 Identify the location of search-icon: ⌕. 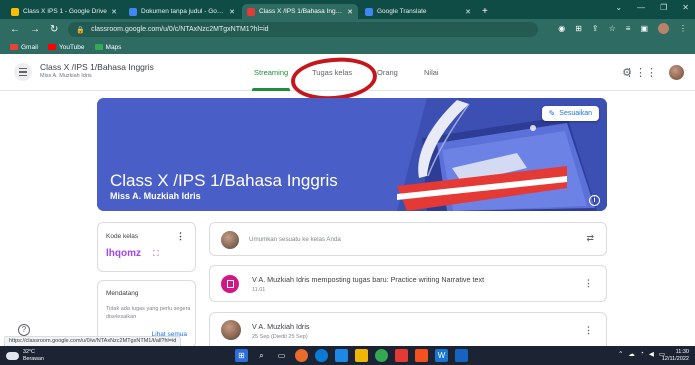
(261, 355).